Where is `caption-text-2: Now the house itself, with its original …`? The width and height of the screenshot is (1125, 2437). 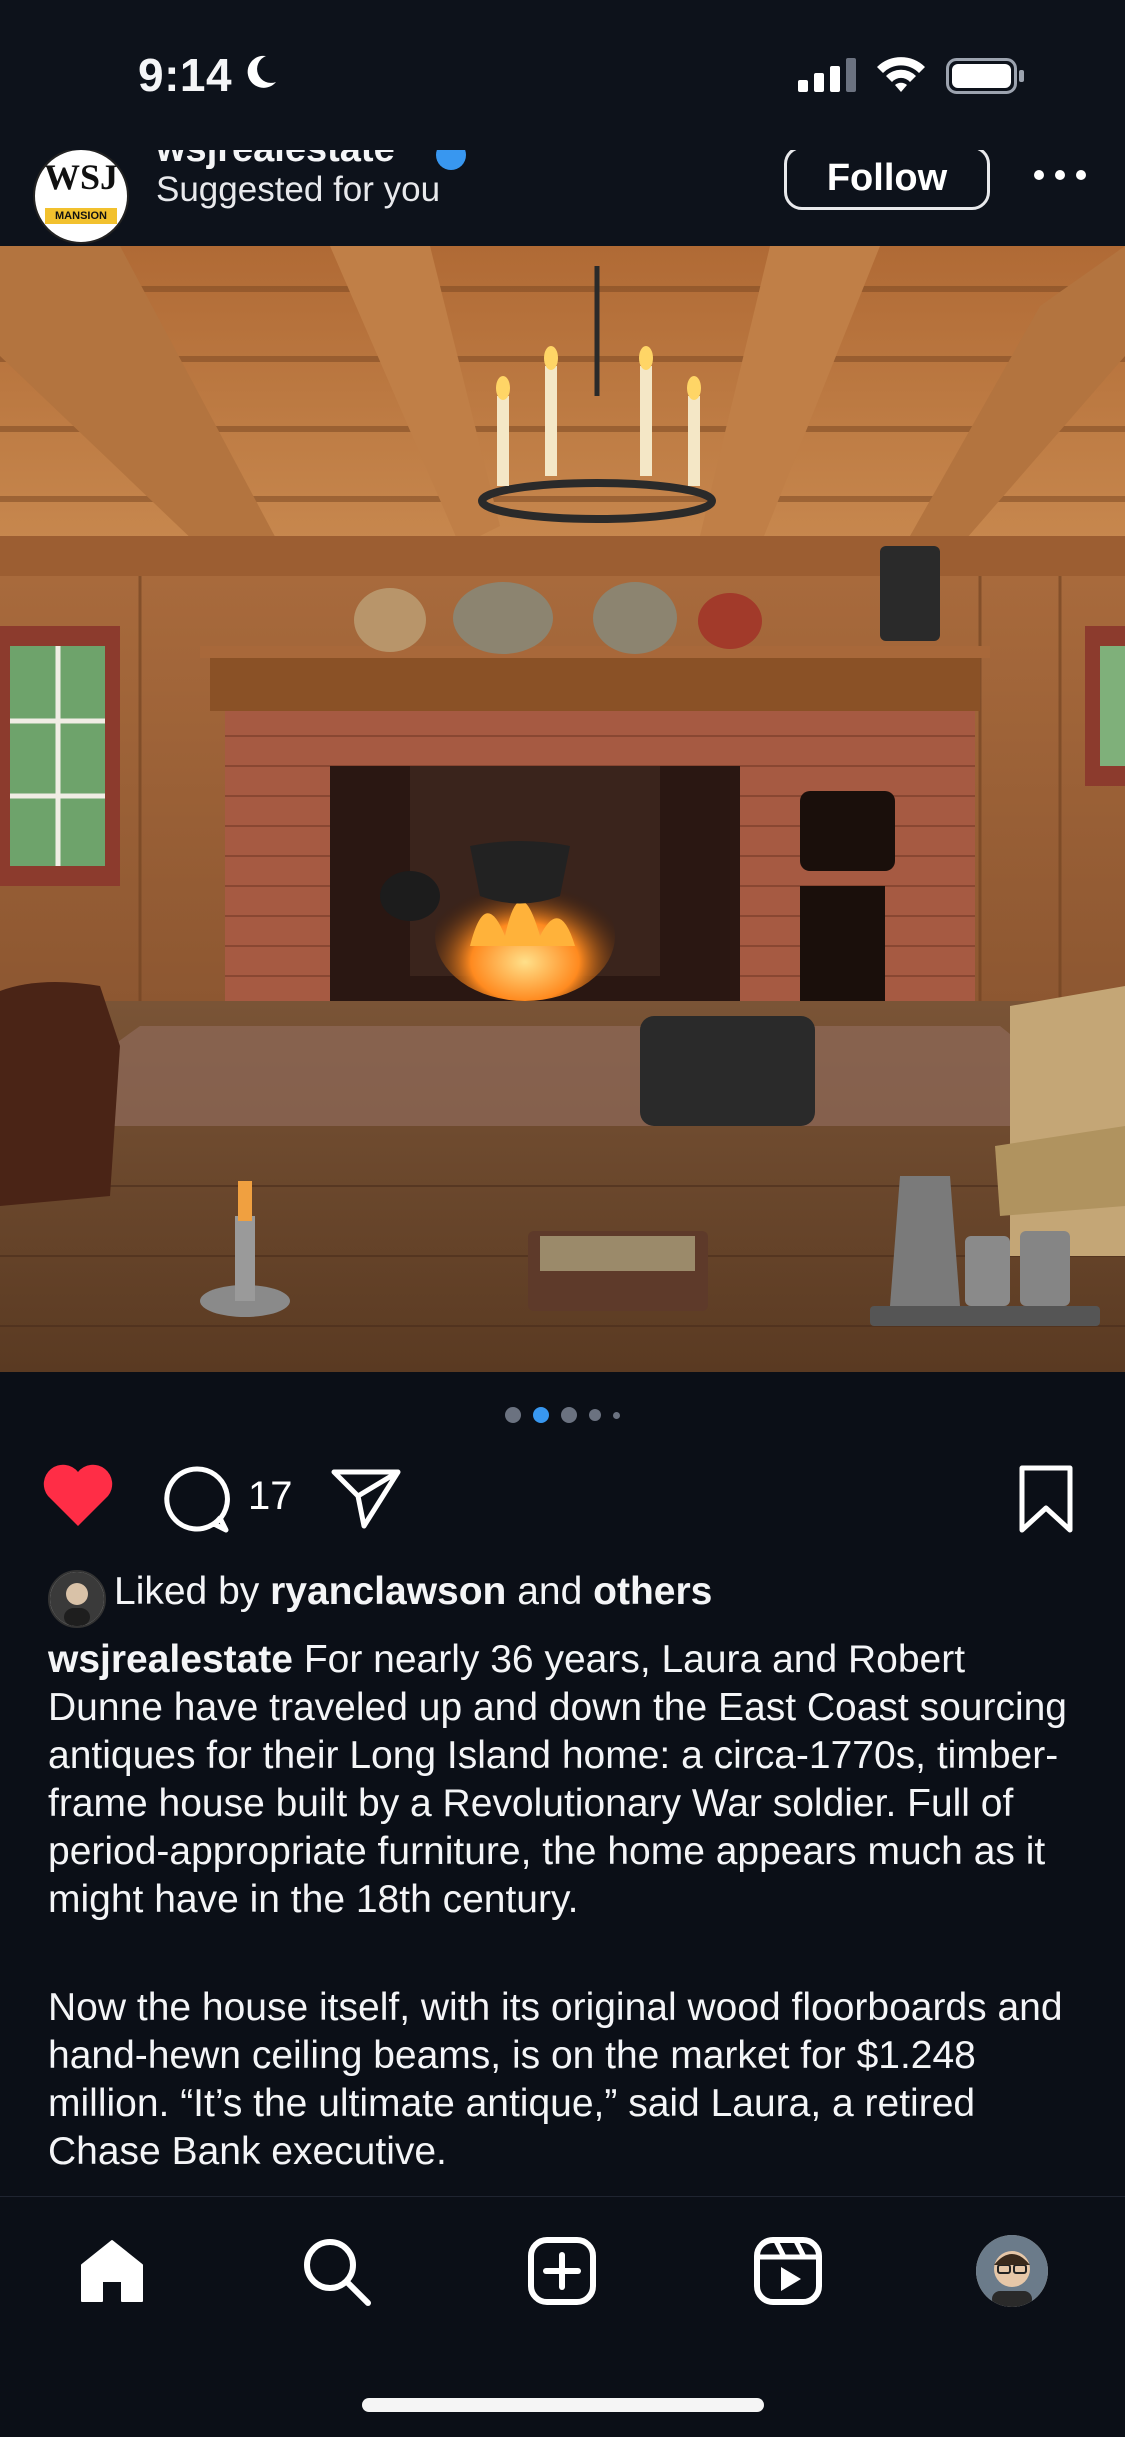 caption-text-2: Now the house itself, with its original … is located at coordinates (555, 2079).